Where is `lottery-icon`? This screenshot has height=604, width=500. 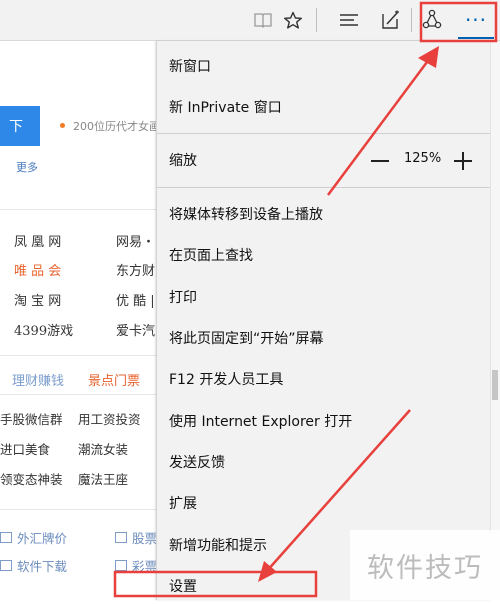 lottery-icon is located at coordinates (121, 565).